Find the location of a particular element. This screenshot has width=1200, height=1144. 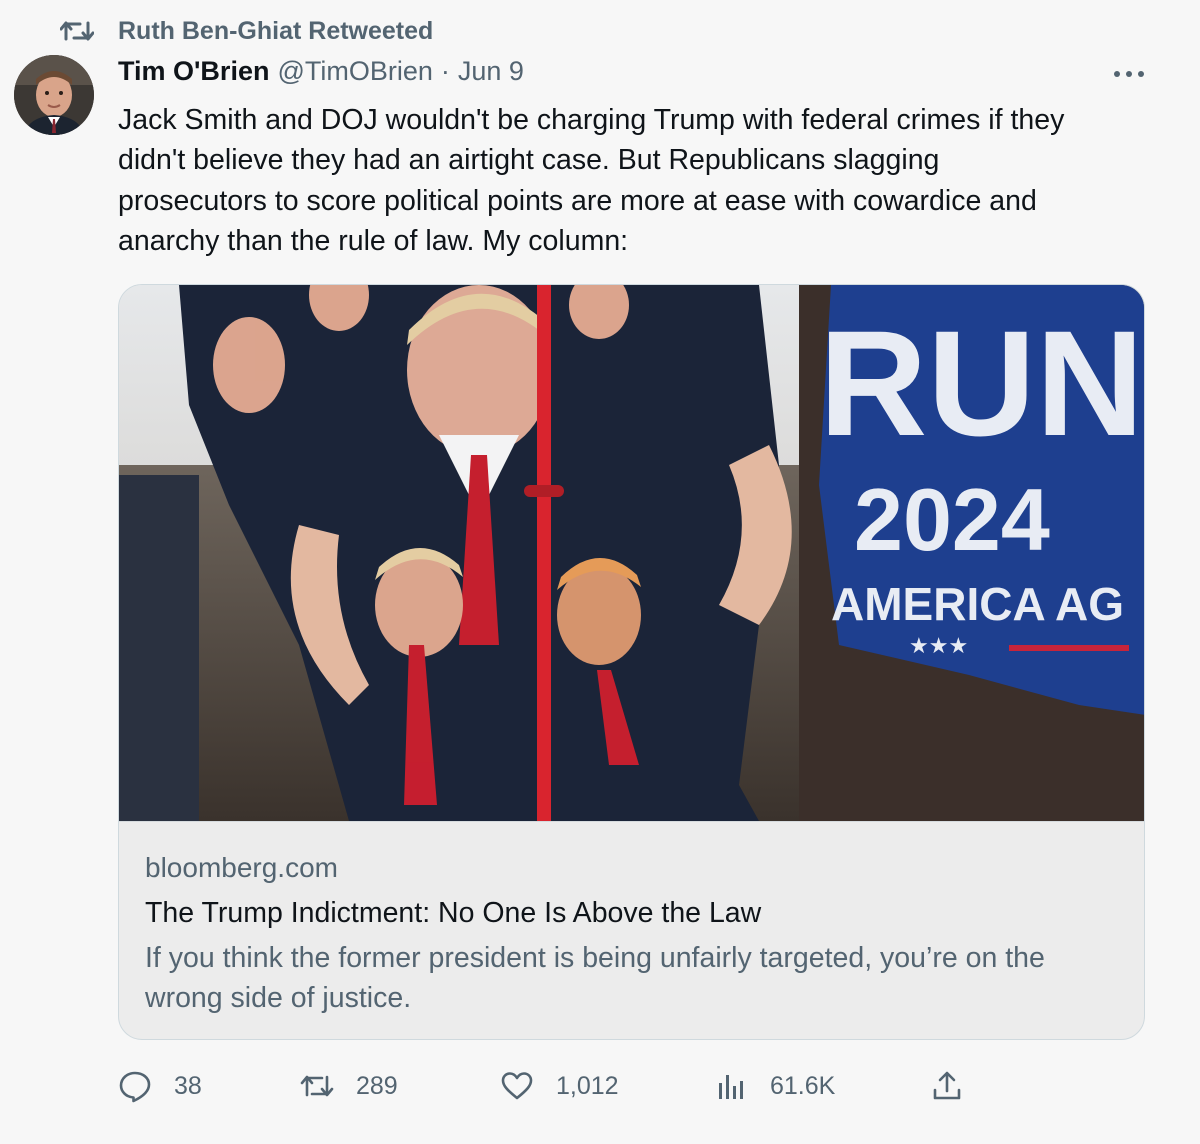

heart-icon is located at coordinates (517, 1086).